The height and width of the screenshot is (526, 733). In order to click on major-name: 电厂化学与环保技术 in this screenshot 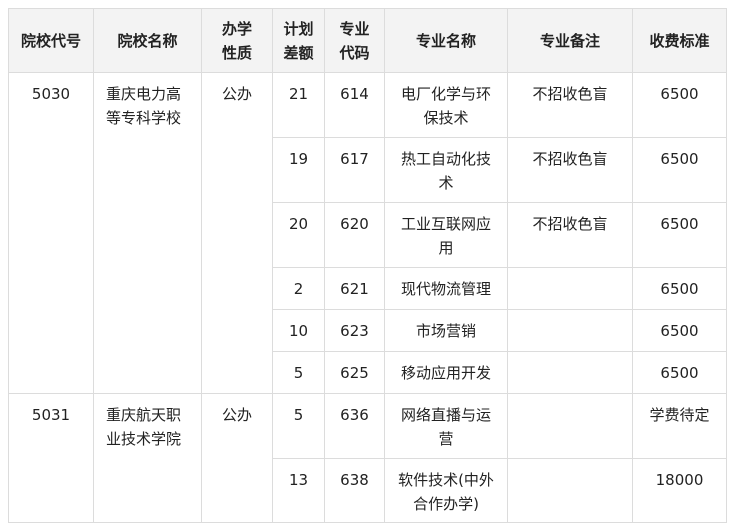, I will do `click(446, 105)`.